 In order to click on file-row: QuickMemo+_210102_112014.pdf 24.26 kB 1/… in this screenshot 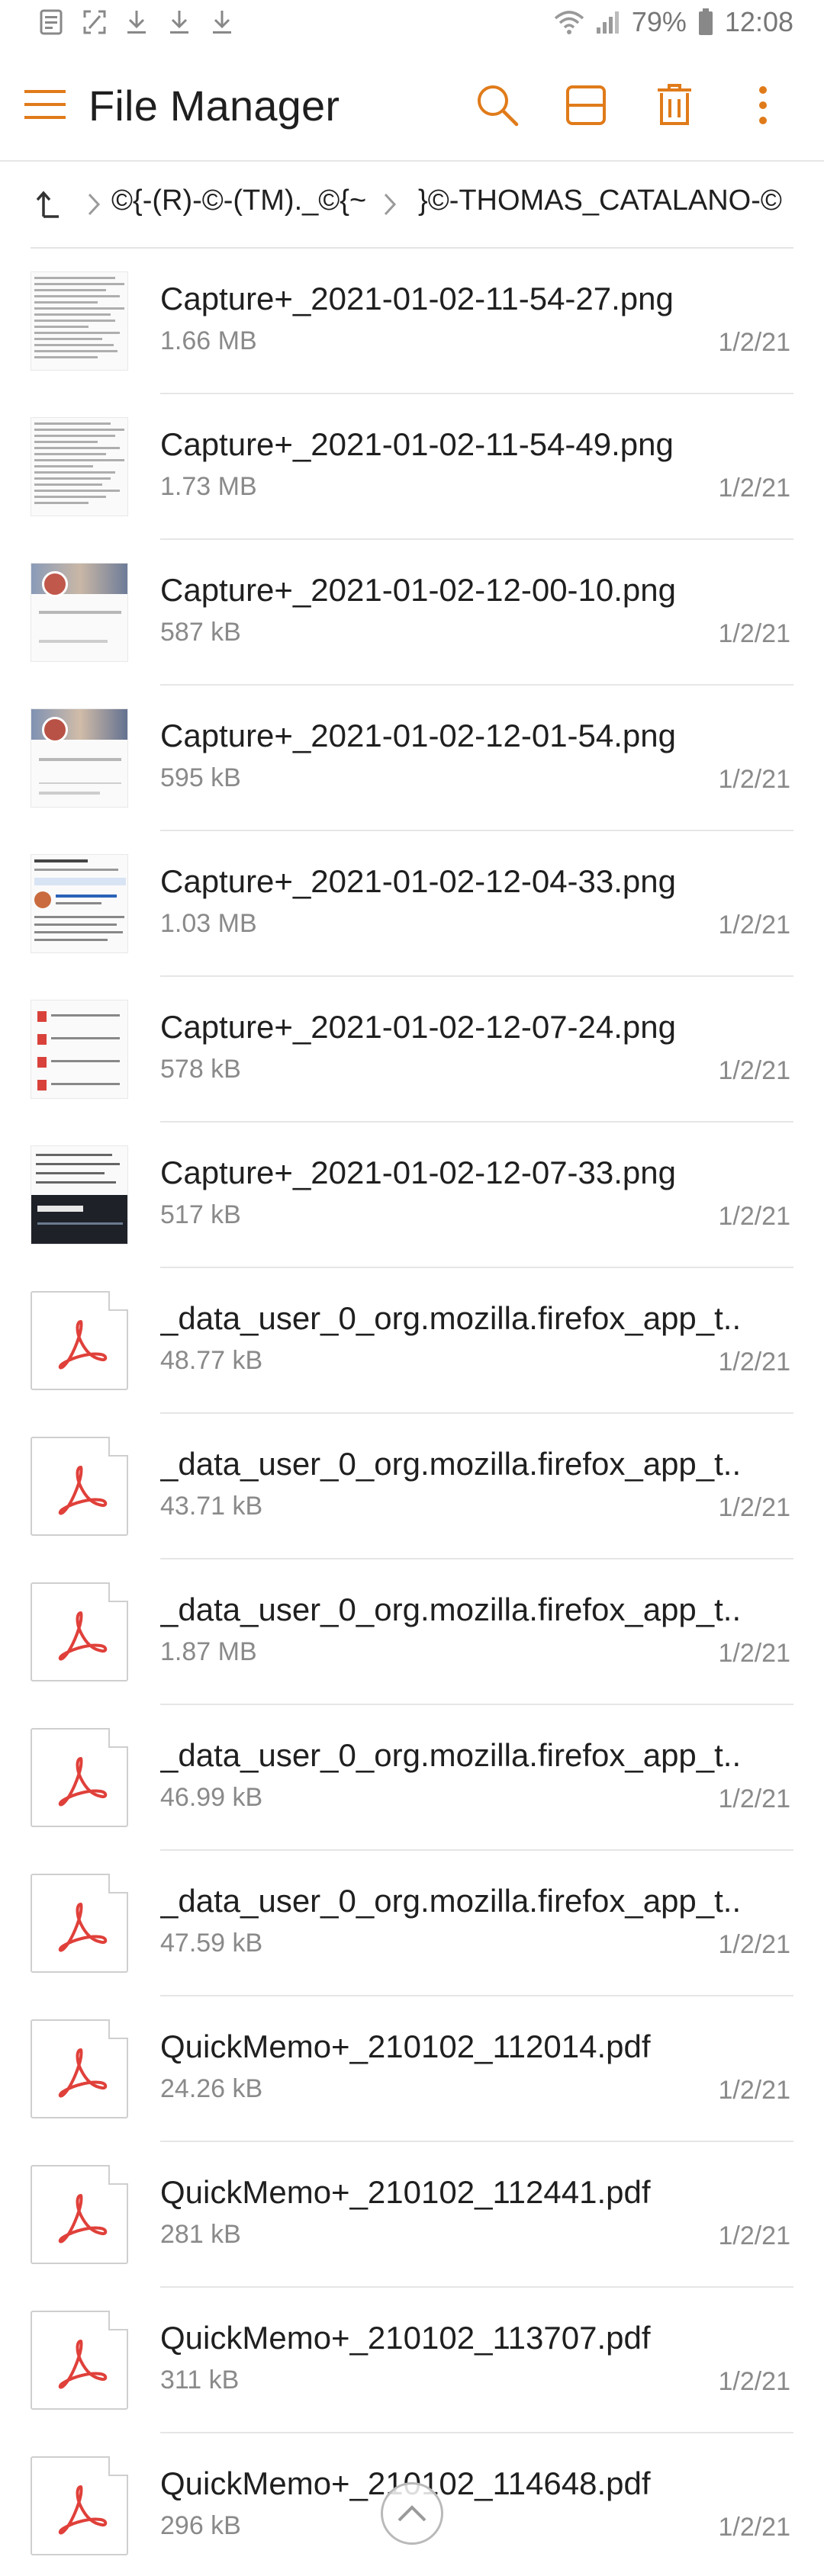, I will do `click(412, 2069)`.